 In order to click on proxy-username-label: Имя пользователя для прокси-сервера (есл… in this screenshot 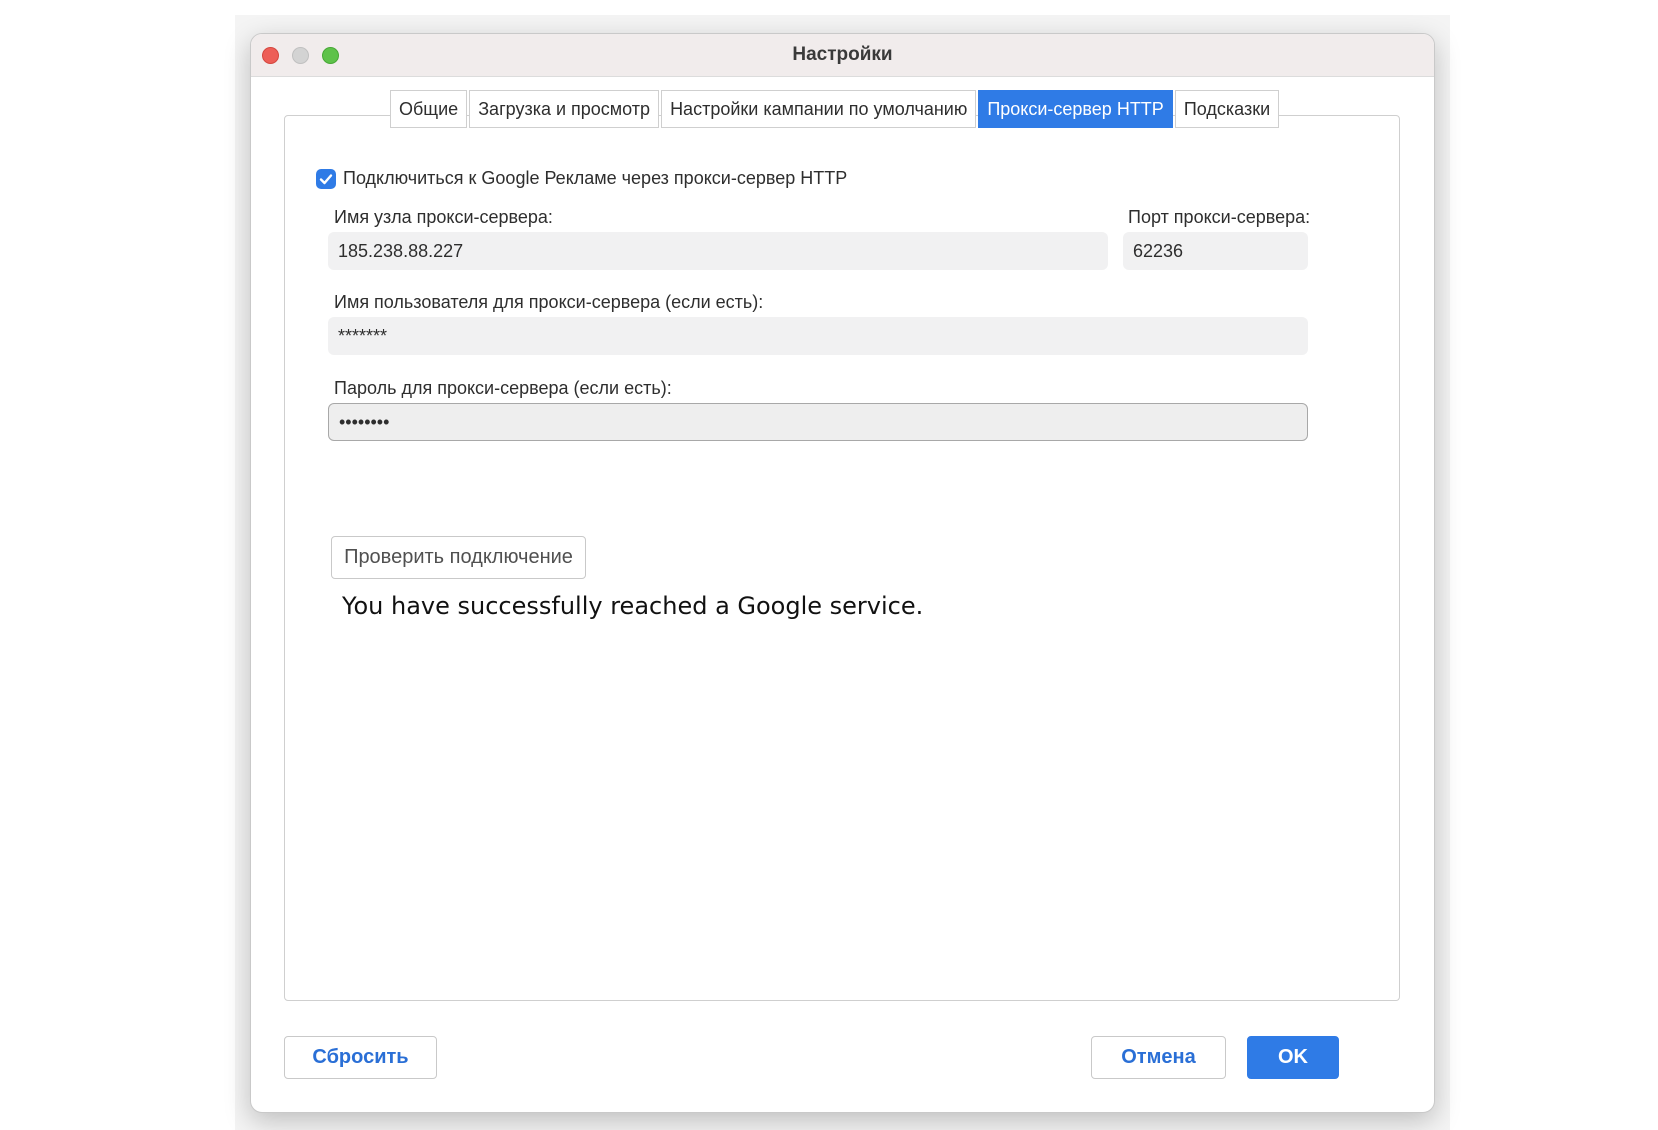, I will do `click(549, 302)`.